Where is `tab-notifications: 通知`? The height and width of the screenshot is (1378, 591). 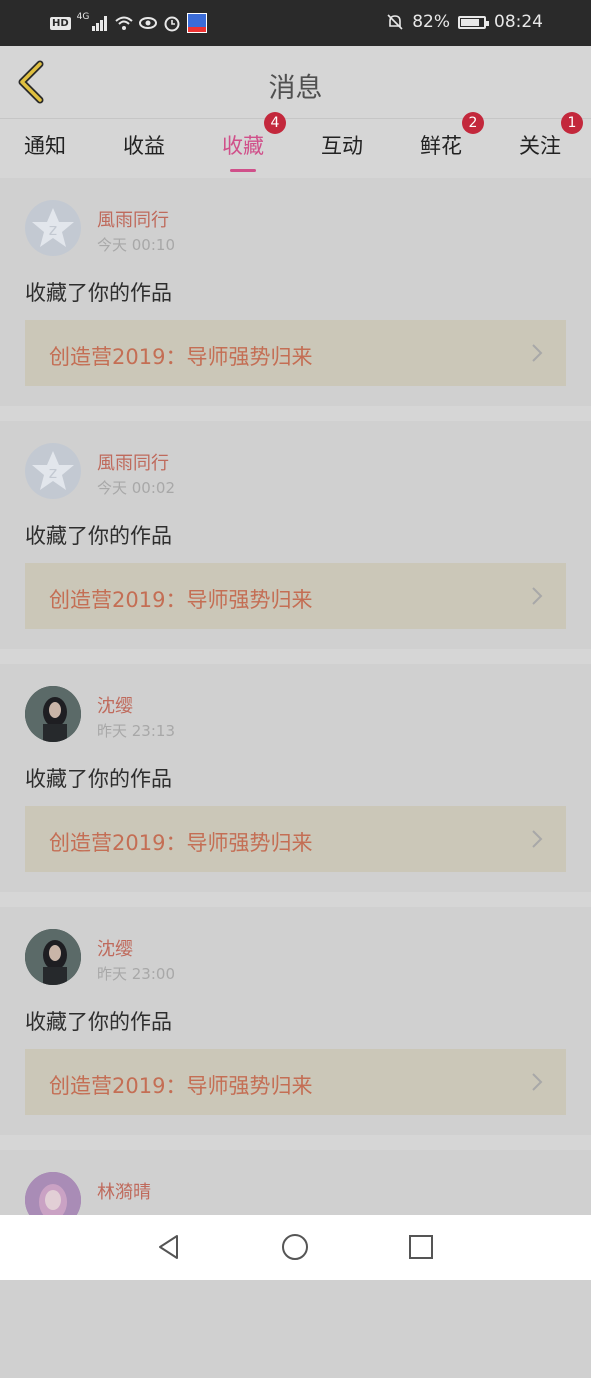 tab-notifications: 通知 is located at coordinates (45, 145).